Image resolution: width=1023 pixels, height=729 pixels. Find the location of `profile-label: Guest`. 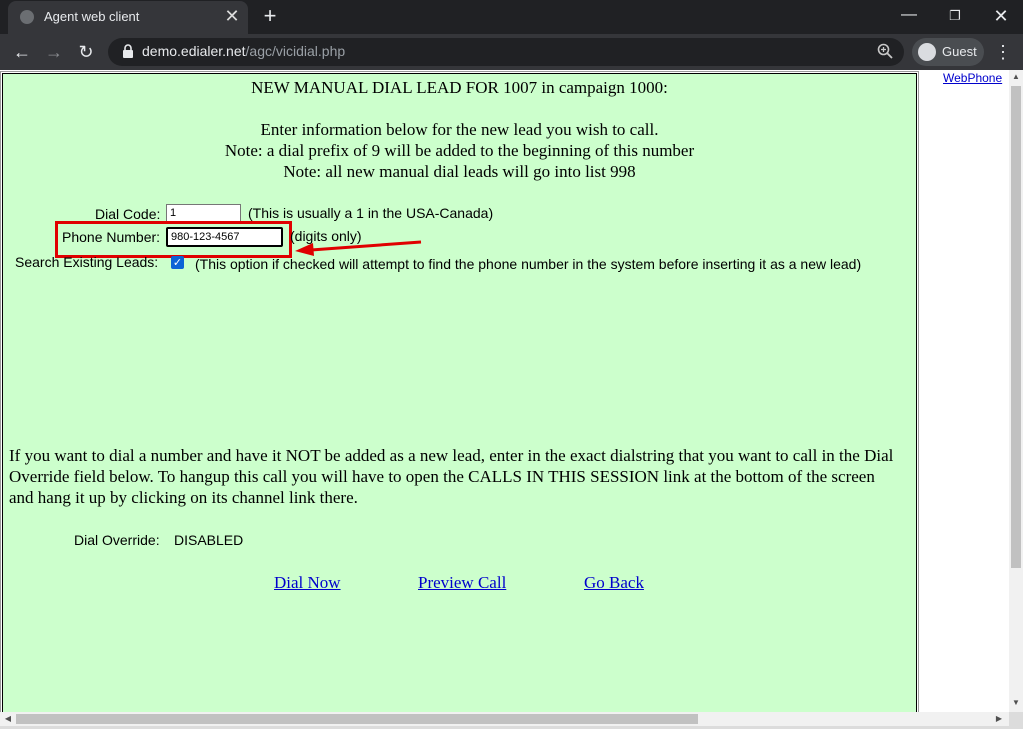

profile-label: Guest is located at coordinates (959, 51).